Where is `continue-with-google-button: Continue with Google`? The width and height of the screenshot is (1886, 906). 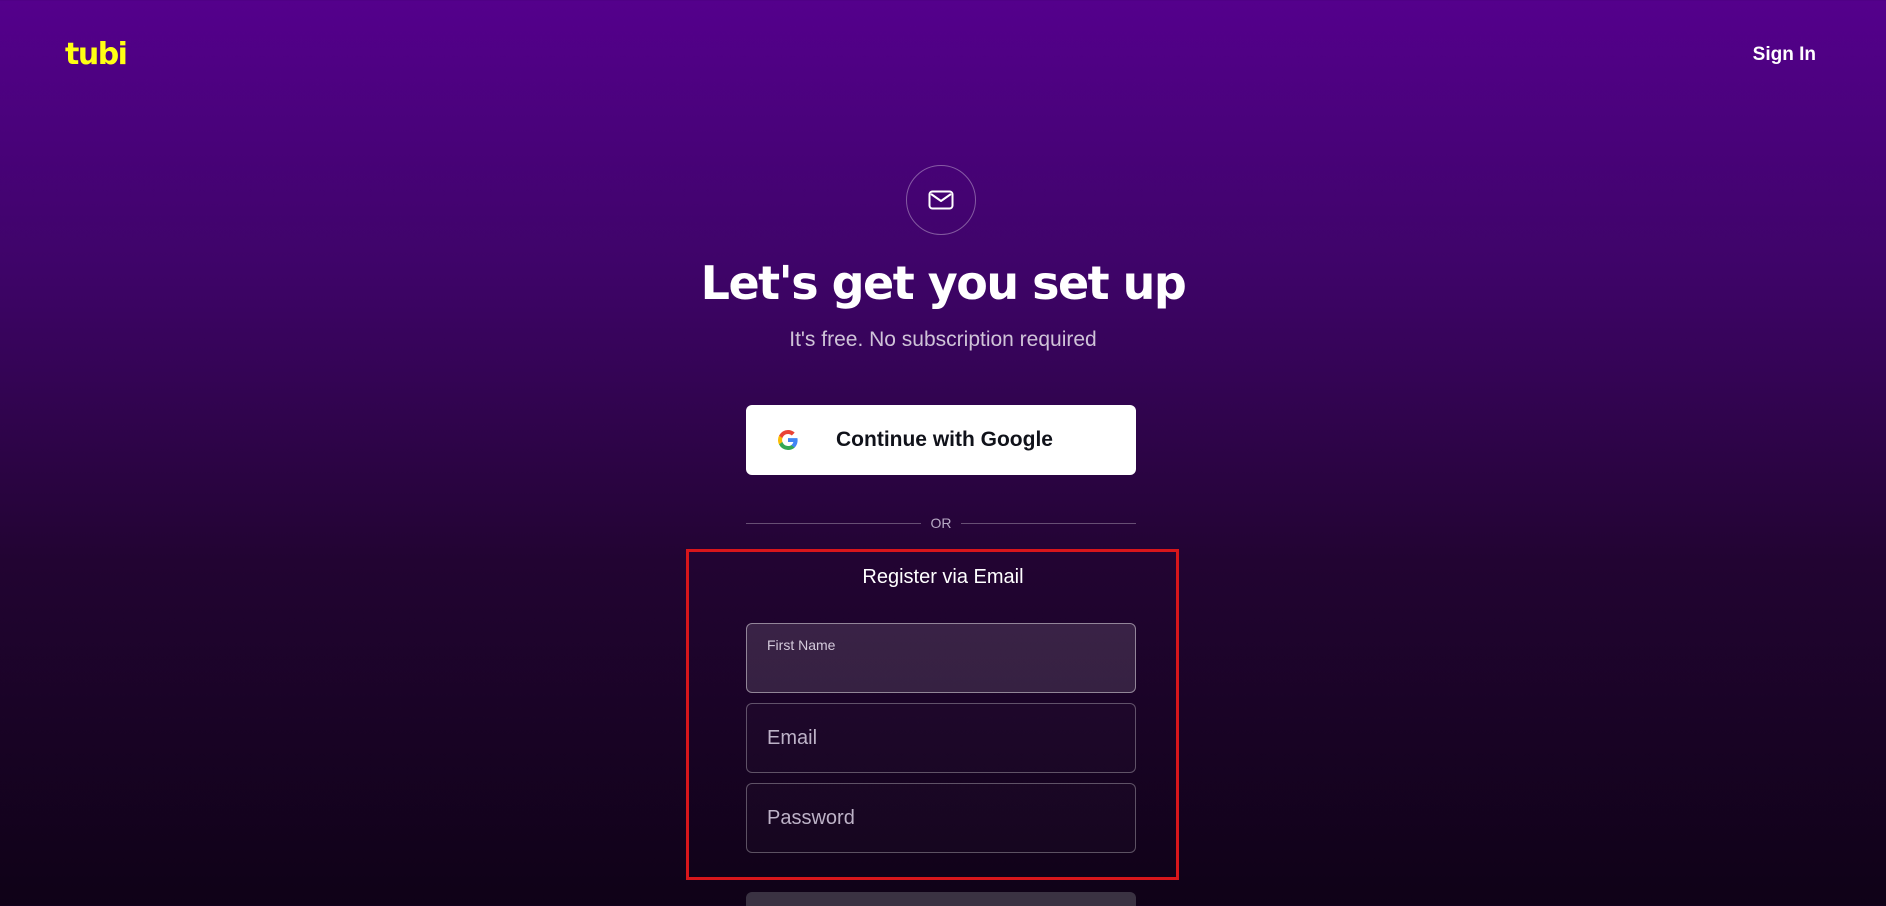
continue-with-google-button: Continue with Google is located at coordinates (941, 440).